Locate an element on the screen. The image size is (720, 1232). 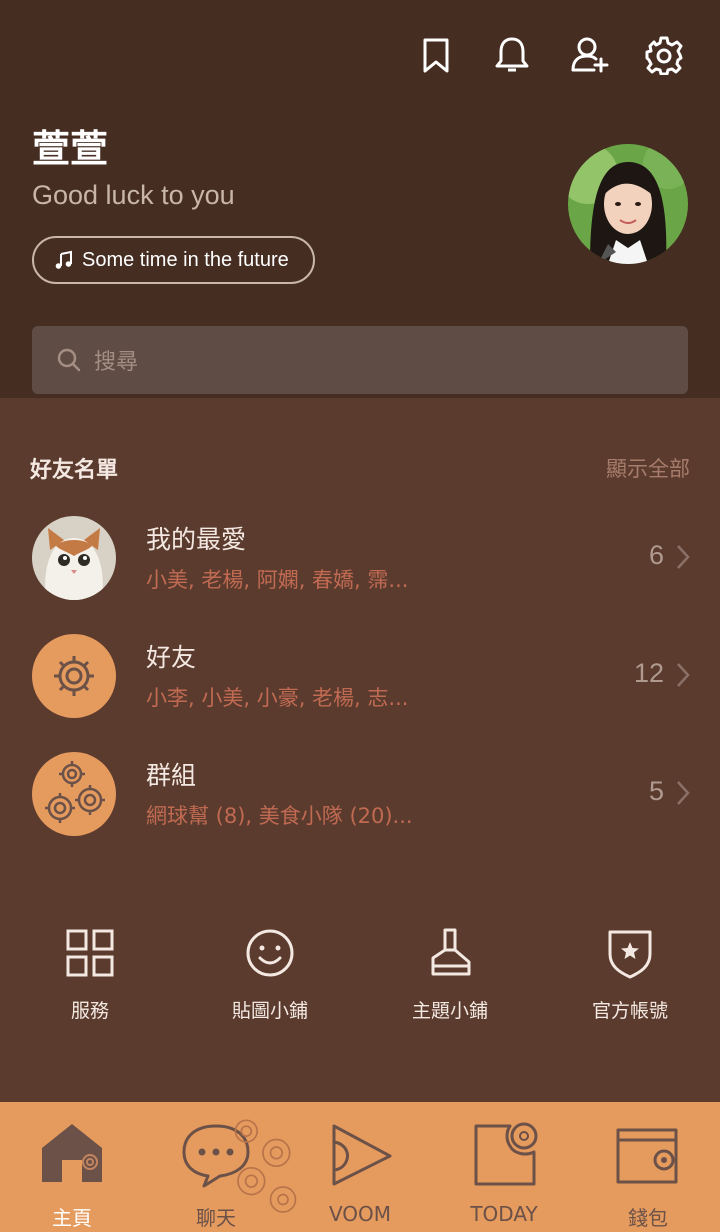
tab-label: 聊天 is located at coordinates (216, 1218).